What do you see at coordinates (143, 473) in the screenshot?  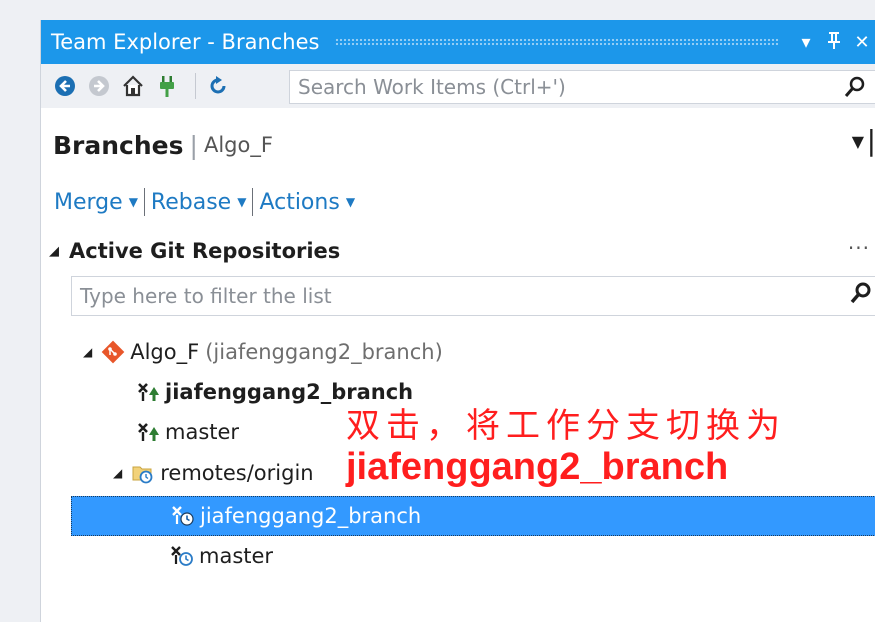 I see `remote-folder-icon` at bounding box center [143, 473].